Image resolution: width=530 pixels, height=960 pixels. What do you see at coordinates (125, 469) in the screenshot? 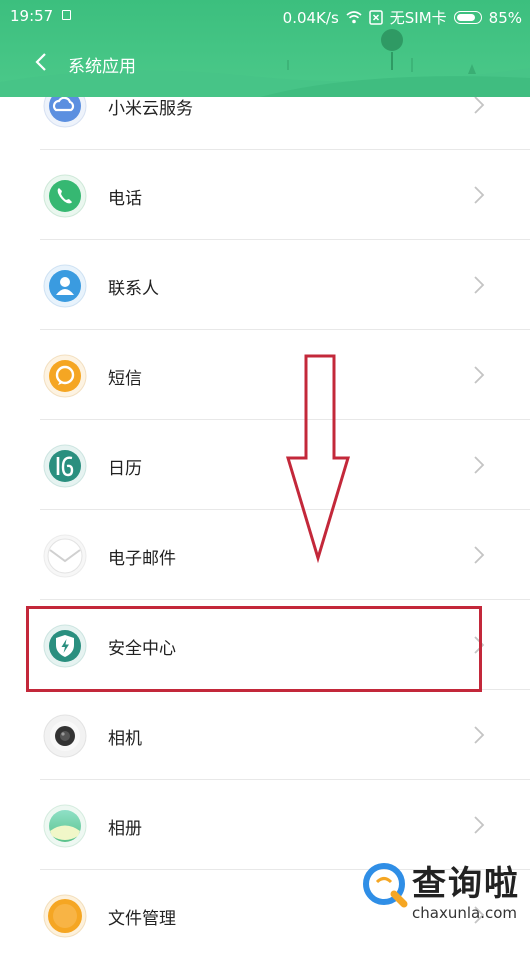
I see `list-item-label: 日历` at bounding box center [125, 469].